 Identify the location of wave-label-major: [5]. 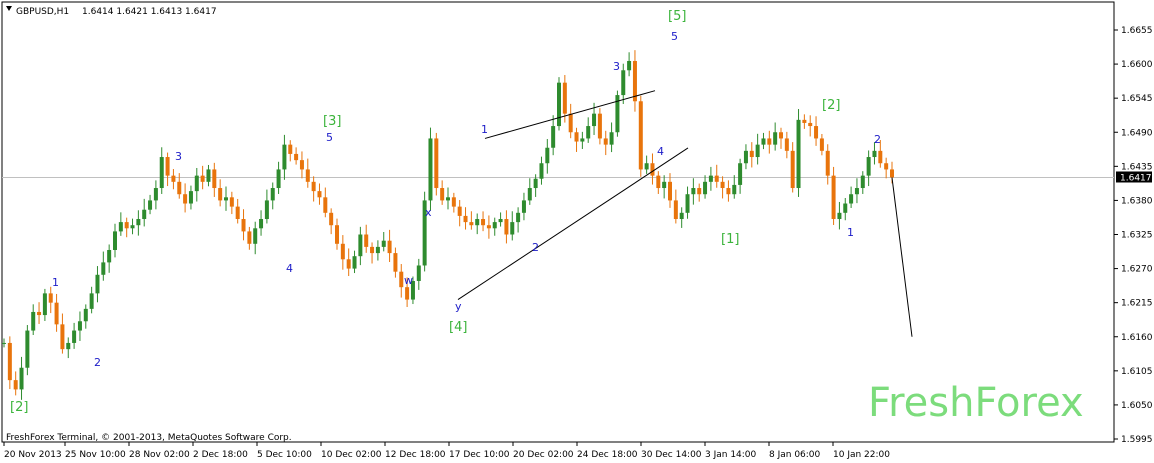
(677, 16).